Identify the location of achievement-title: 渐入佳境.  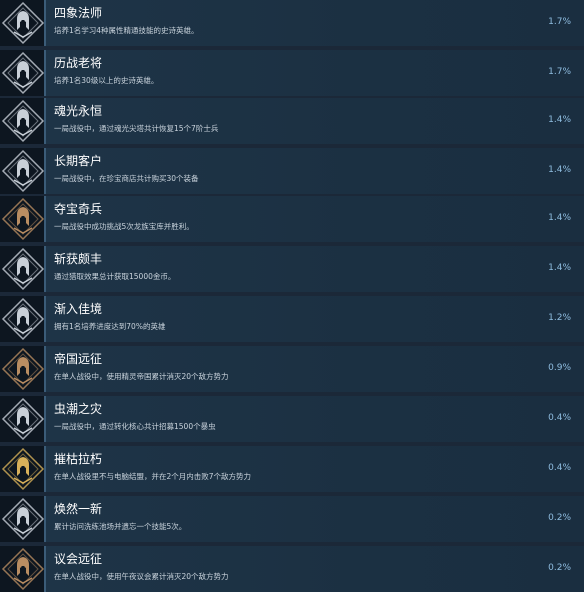
(78, 309).